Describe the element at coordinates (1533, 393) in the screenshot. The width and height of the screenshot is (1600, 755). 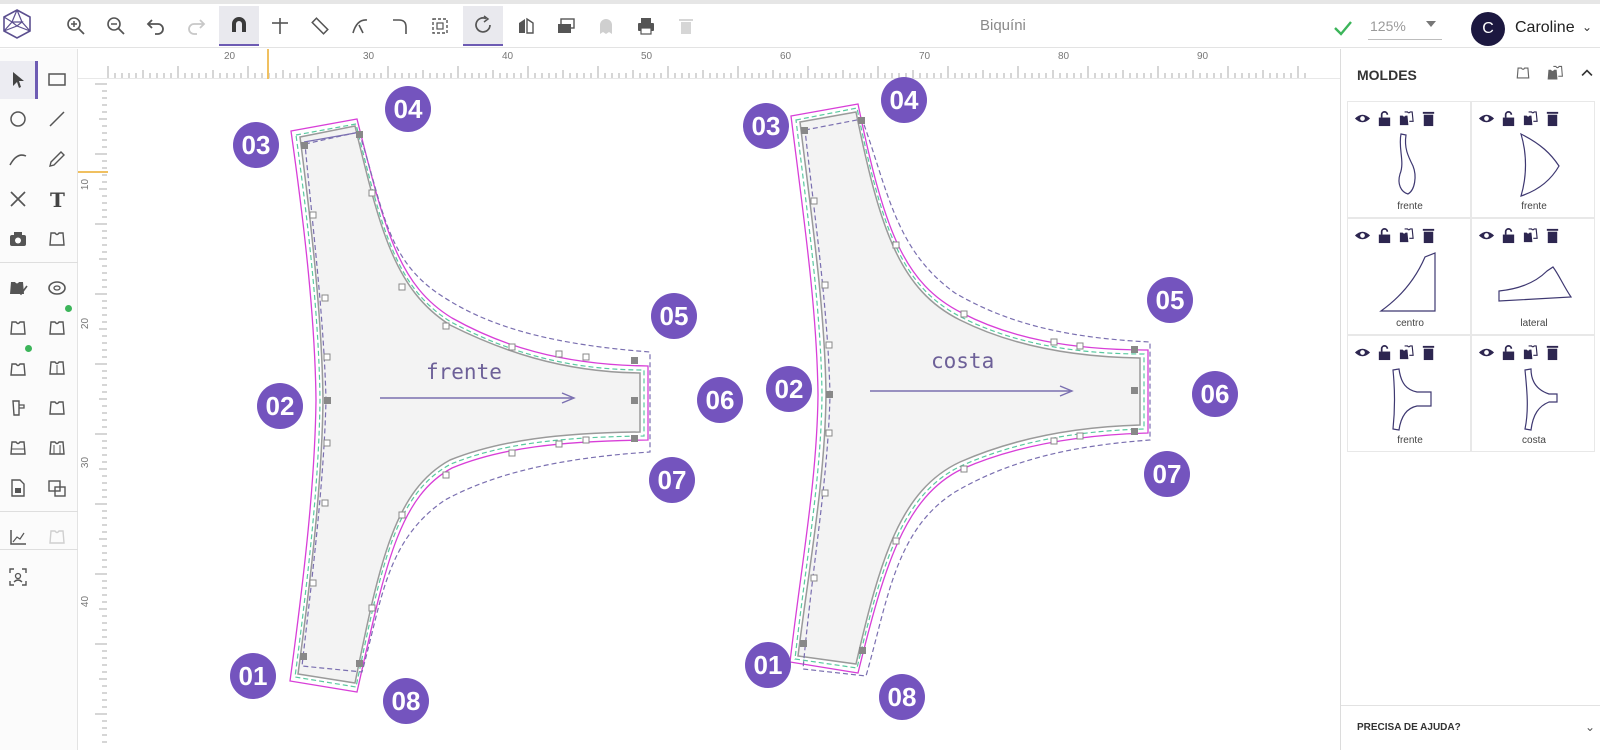
I see `piece-card: costa` at that location.